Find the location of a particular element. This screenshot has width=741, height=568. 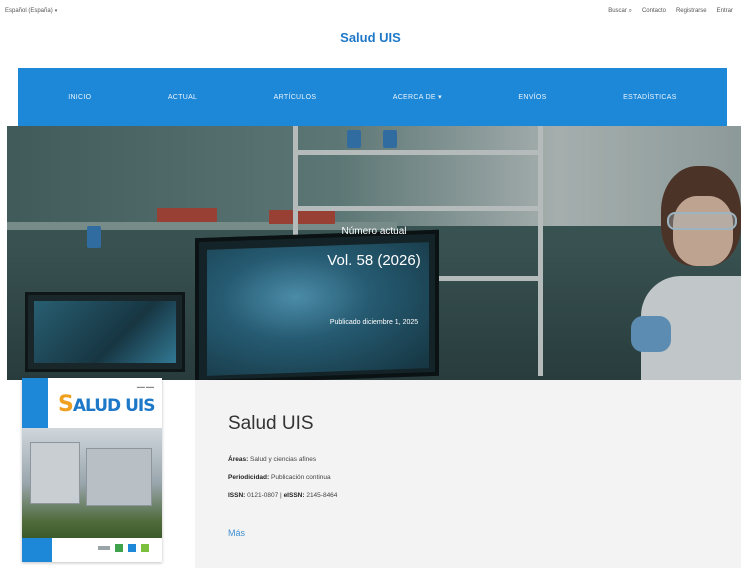

current-issue-volume: Vol. 58 (2026) is located at coordinates (374, 260).